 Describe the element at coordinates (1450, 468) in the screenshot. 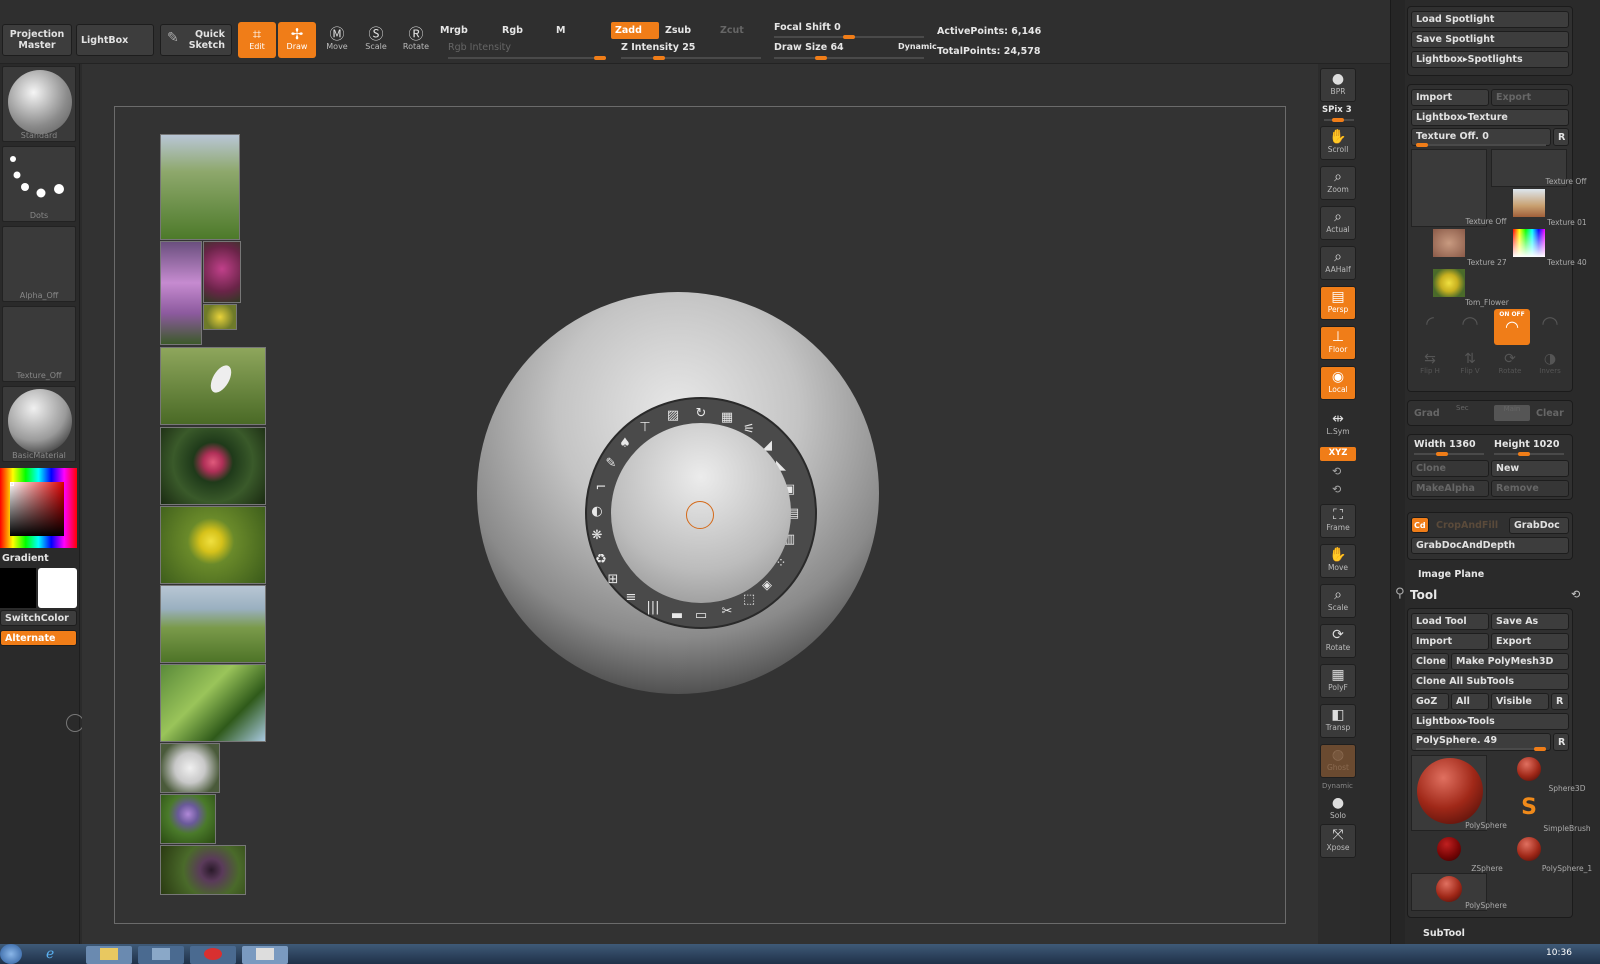

I see `clone-doc-button: Clone` at that location.